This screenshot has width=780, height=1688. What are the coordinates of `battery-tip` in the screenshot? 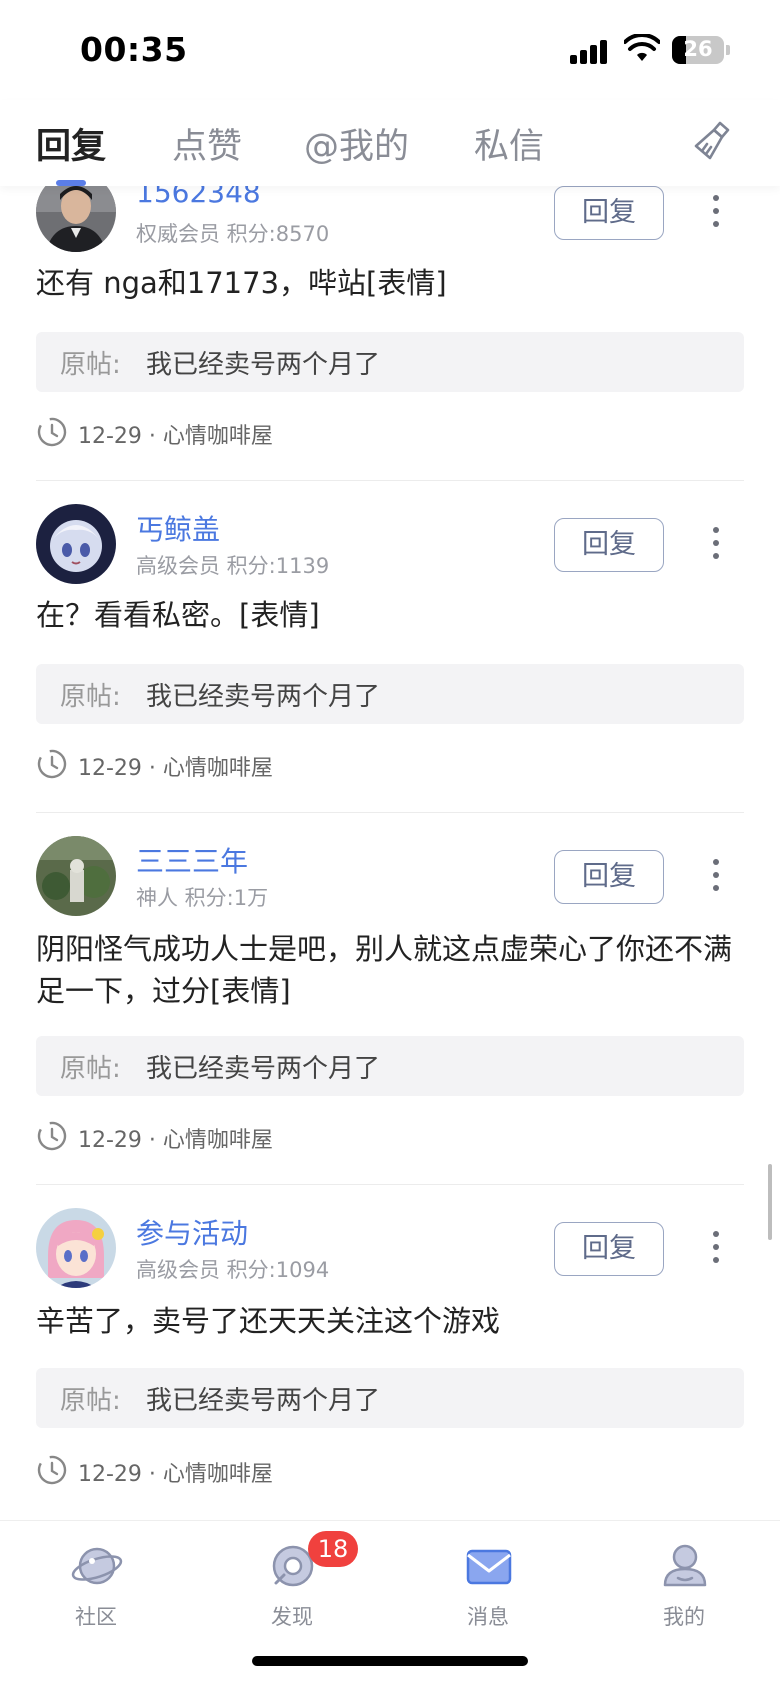 It's located at (728, 50).